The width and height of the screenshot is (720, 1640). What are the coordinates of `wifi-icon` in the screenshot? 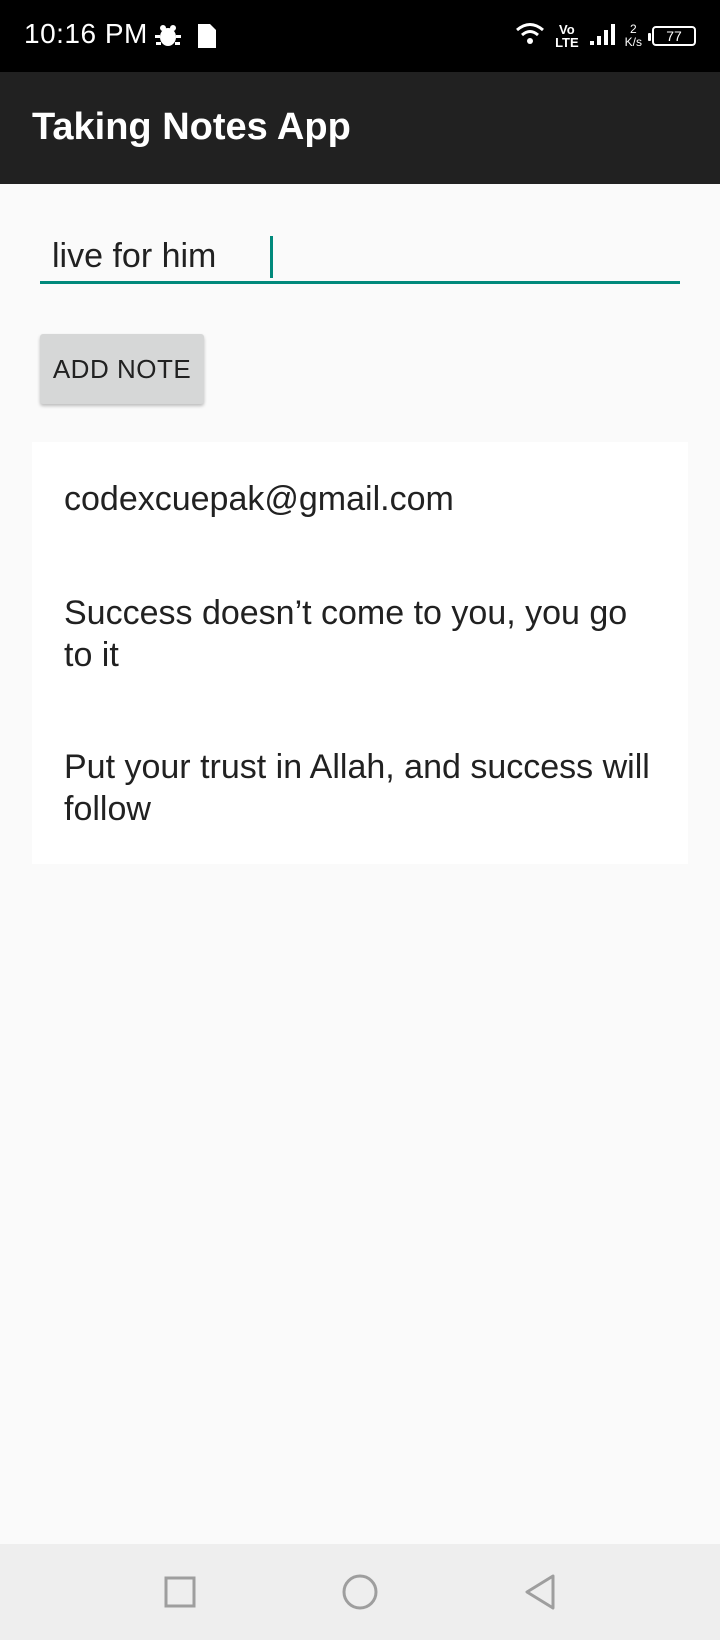 It's located at (530, 36).